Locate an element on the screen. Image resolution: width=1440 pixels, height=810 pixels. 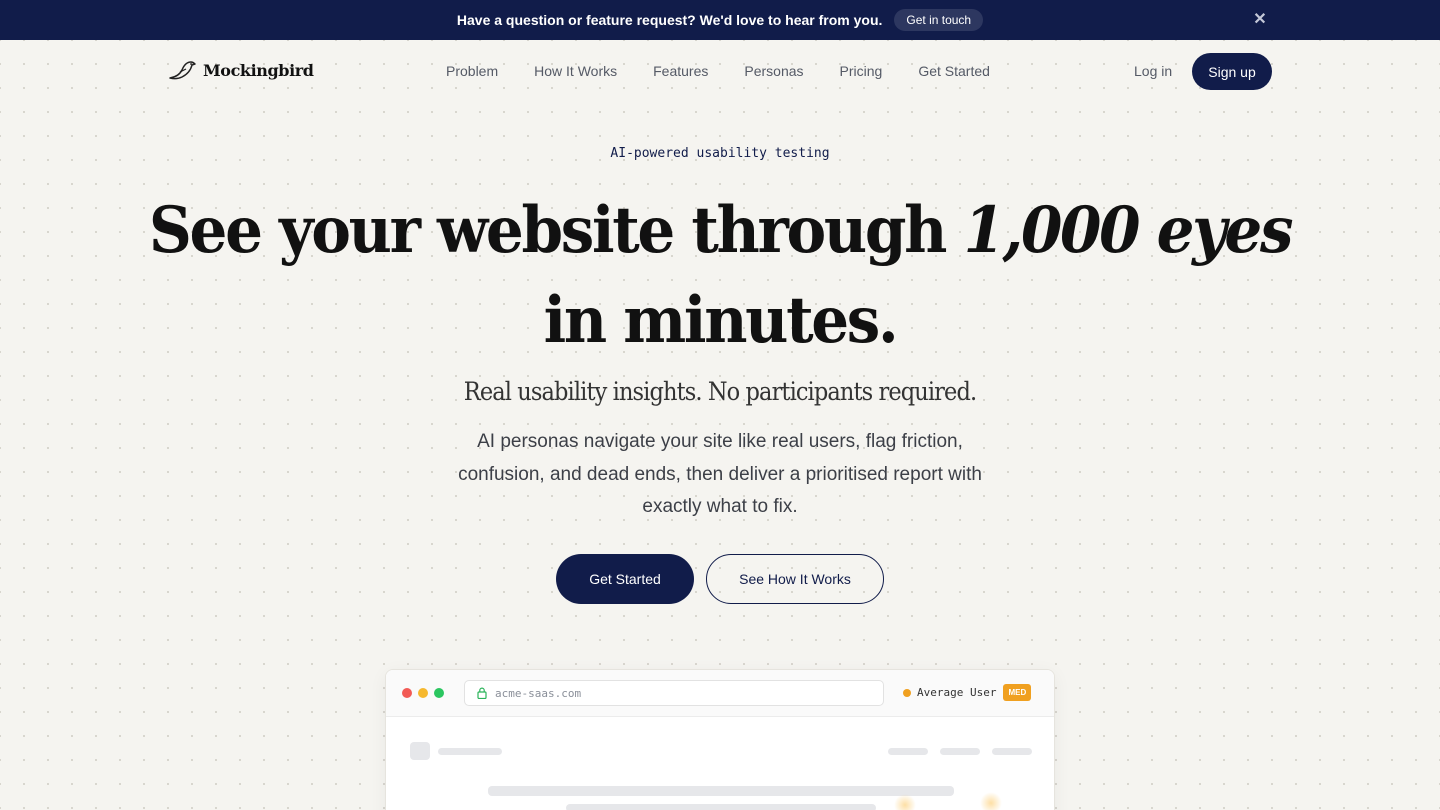
persona-badge: MED is located at coordinates (1017, 692).